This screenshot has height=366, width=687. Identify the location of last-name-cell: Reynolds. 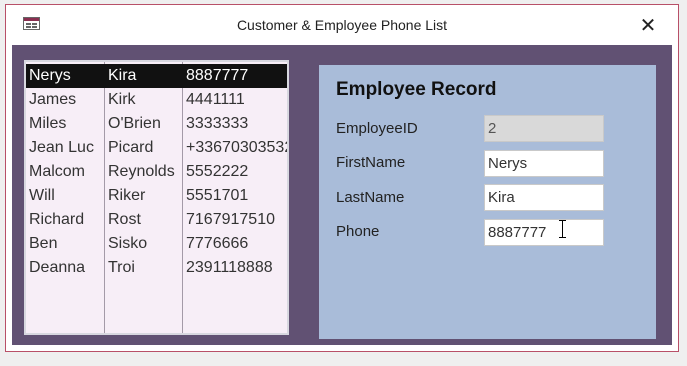
(141, 171).